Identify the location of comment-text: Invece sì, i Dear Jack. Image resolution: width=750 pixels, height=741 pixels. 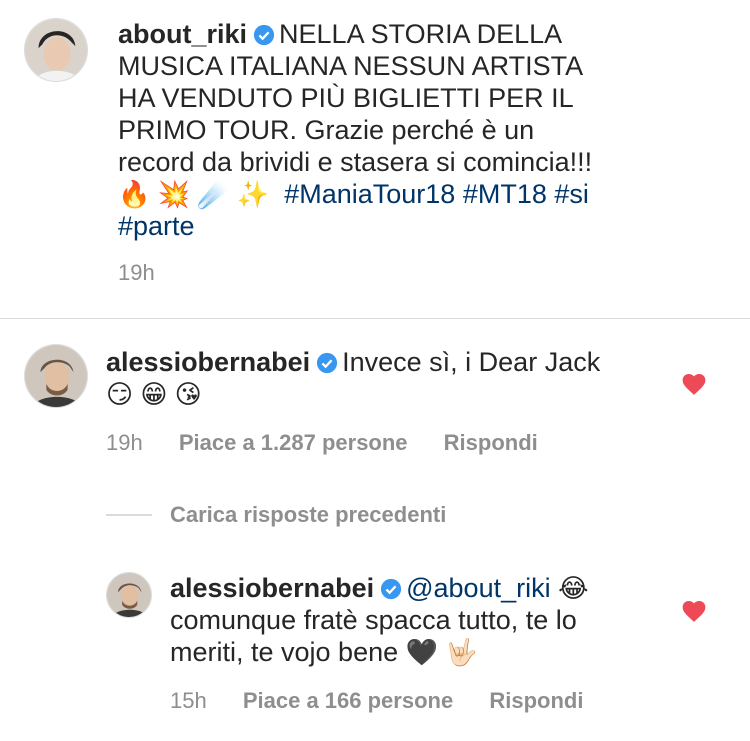
(471, 362).